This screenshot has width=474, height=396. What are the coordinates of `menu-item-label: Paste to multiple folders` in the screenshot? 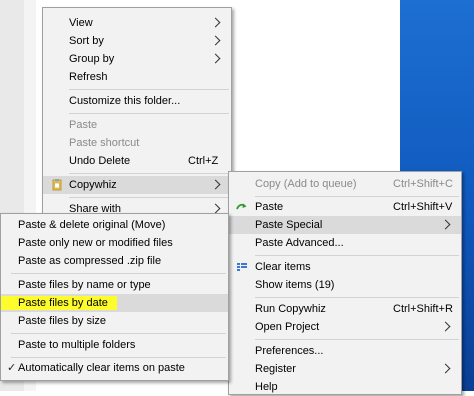 It's located at (77, 345).